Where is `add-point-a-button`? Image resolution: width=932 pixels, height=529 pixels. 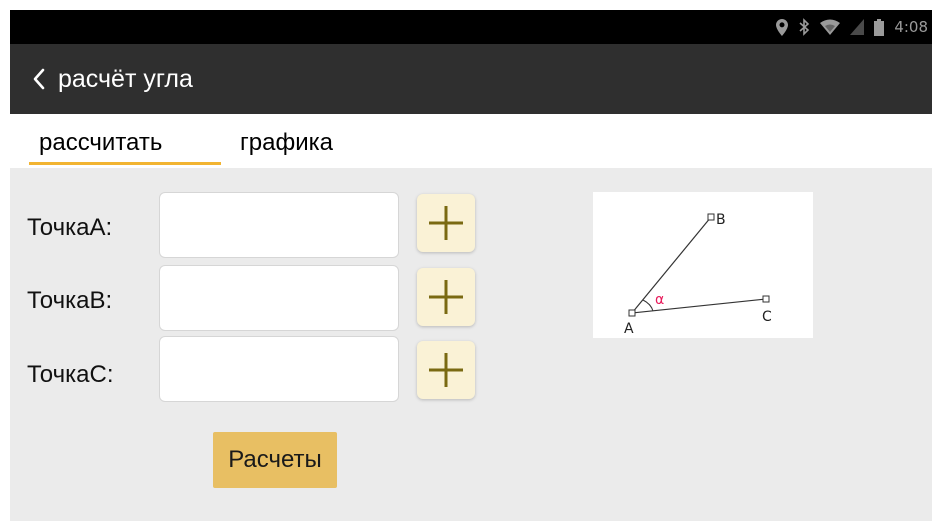 add-point-a-button is located at coordinates (446, 223).